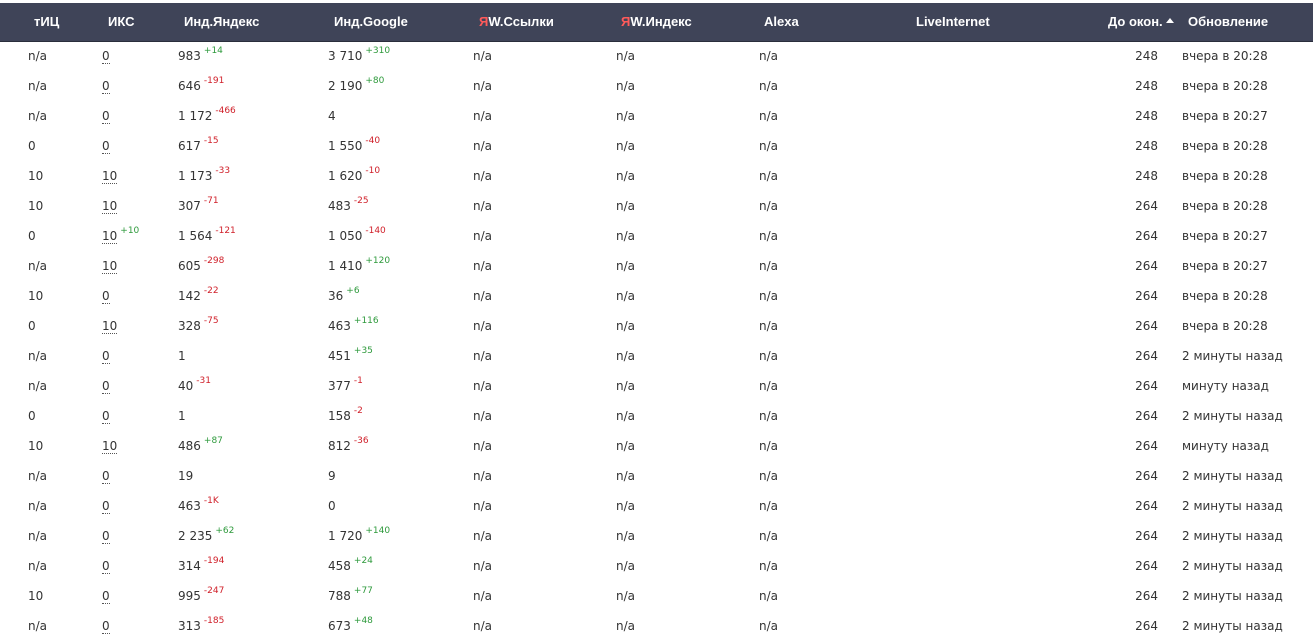  I want to click on cell-ind-google: 463 +116, so click(353, 326).